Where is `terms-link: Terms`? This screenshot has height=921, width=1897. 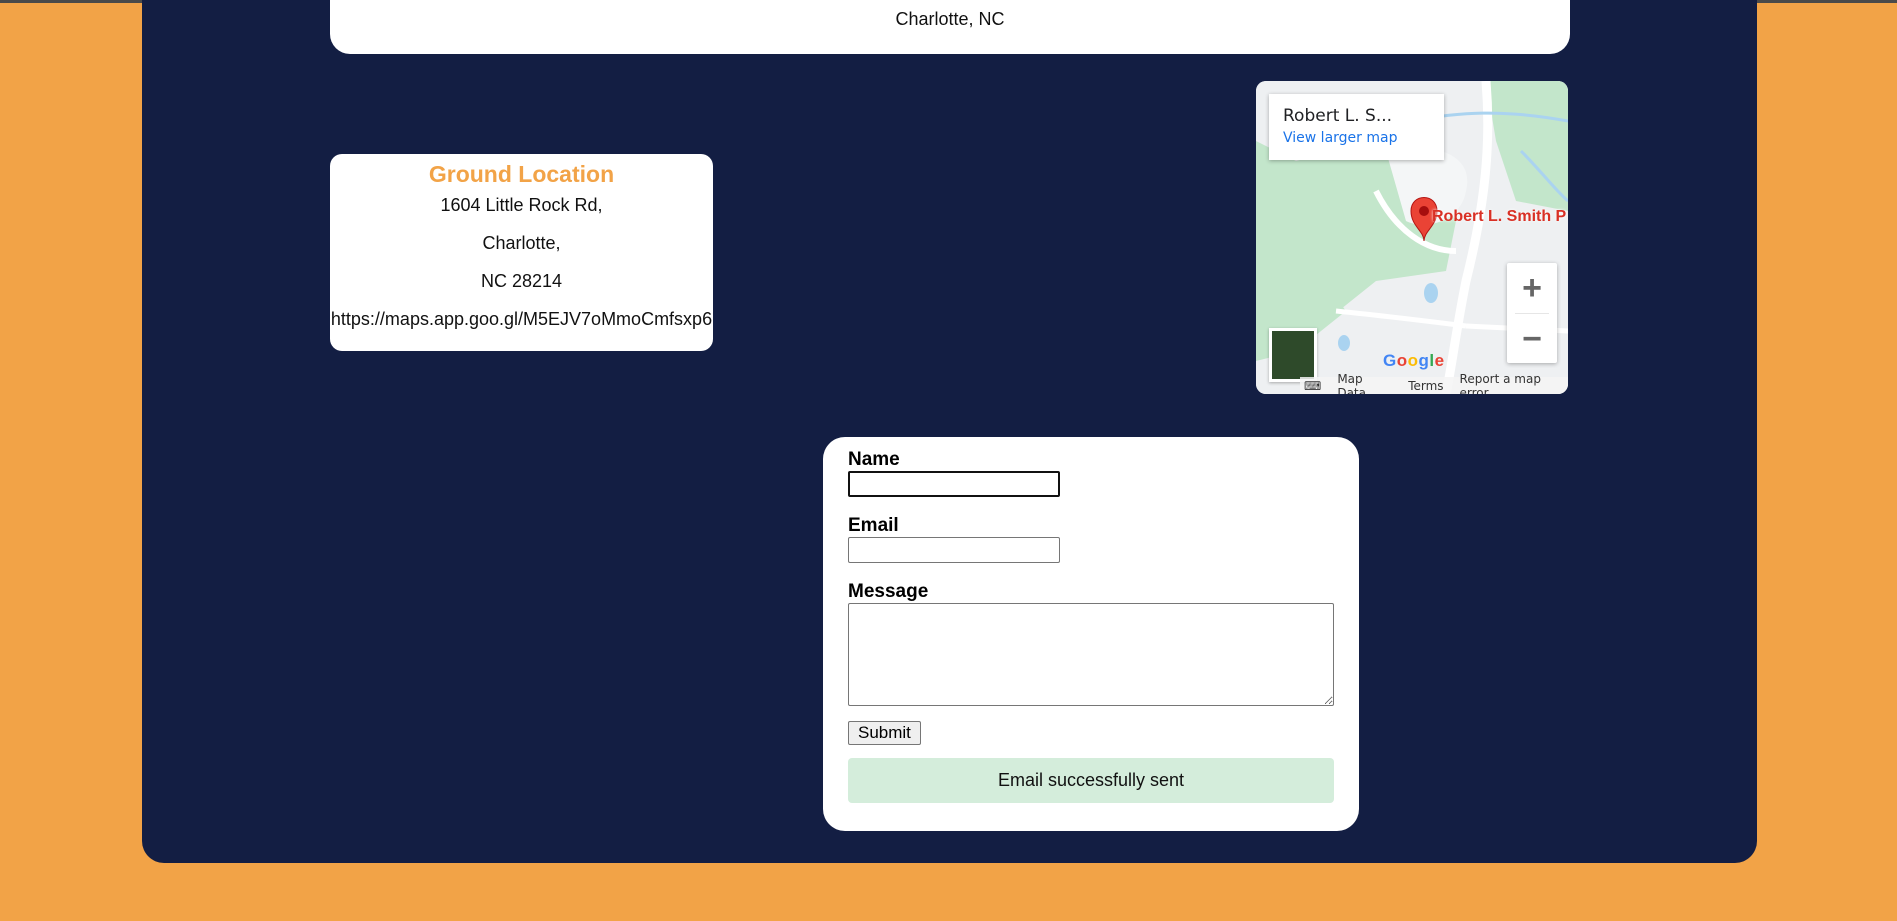 terms-link: Terms is located at coordinates (1425, 386).